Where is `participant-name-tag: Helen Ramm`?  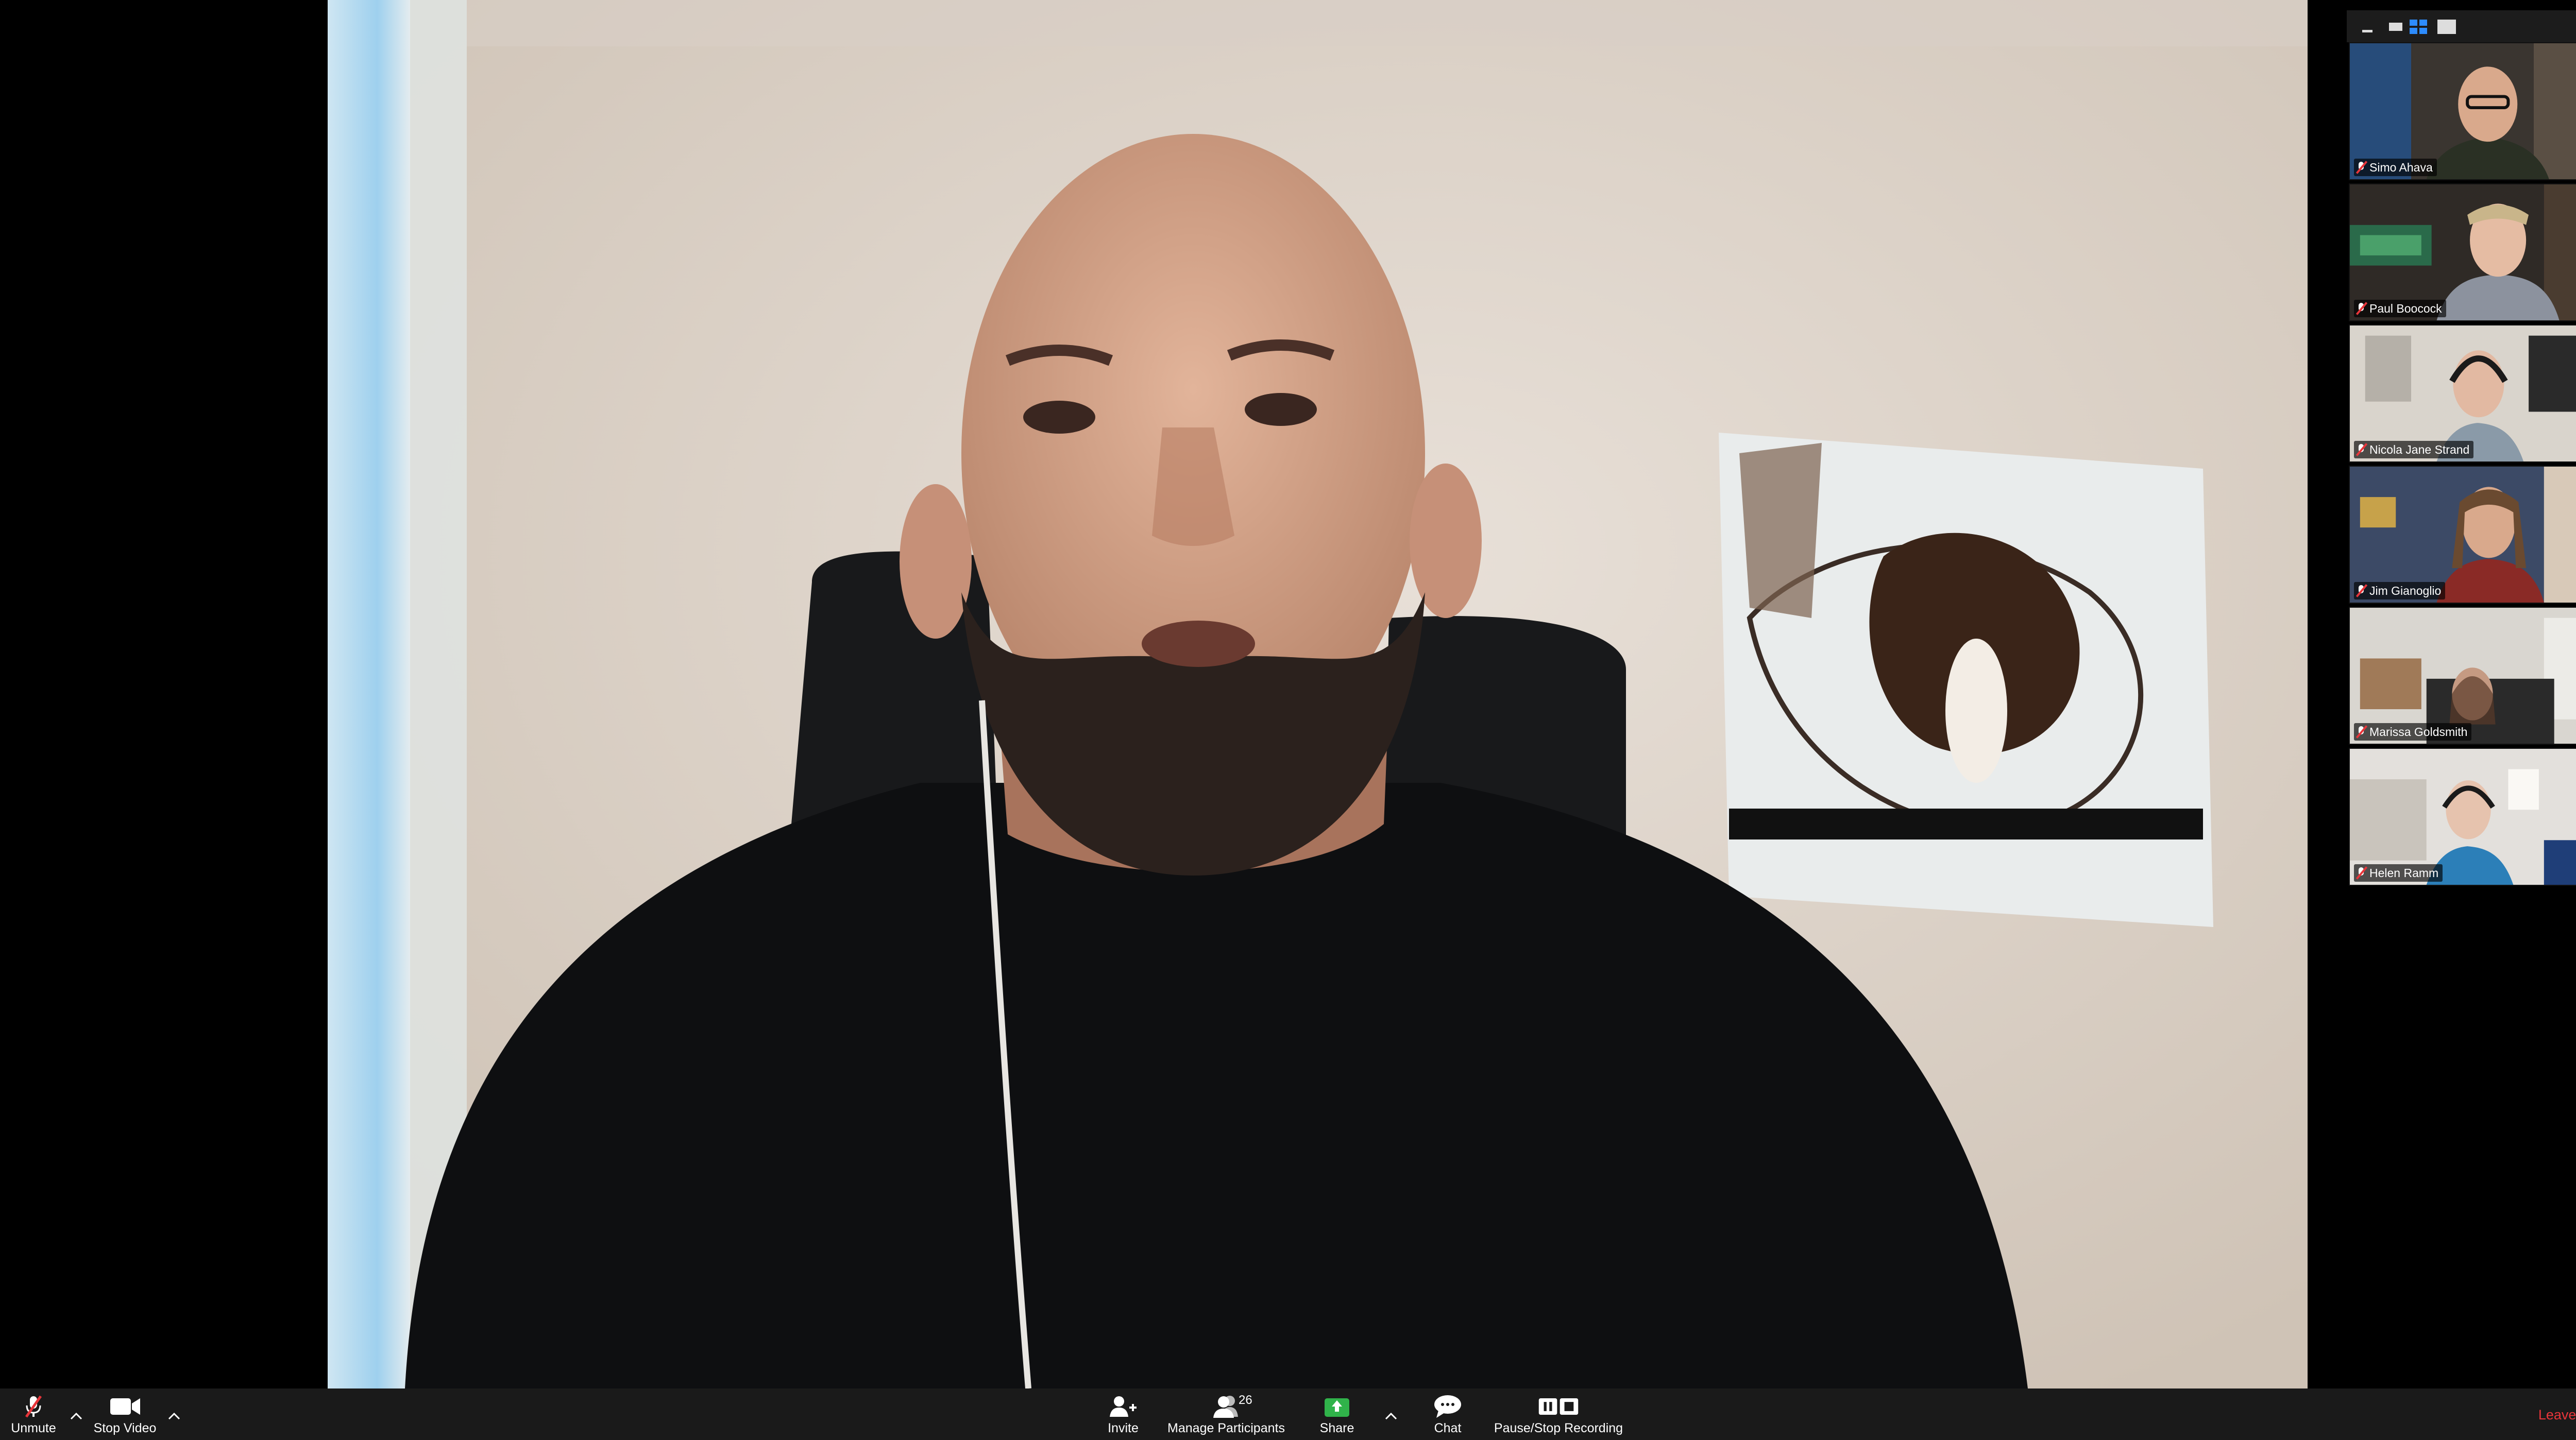 participant-name-tag: Helen Ramm is located at coordinates (2398, 873).